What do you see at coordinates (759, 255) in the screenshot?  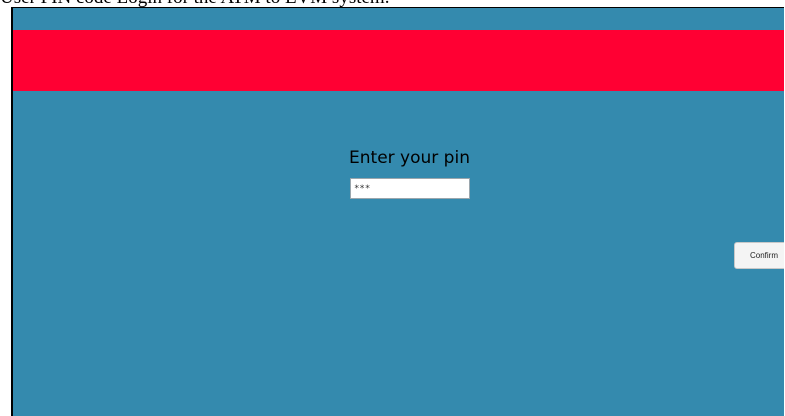 I see `confirm-button: Confirm` at bounding box center [759, 255].